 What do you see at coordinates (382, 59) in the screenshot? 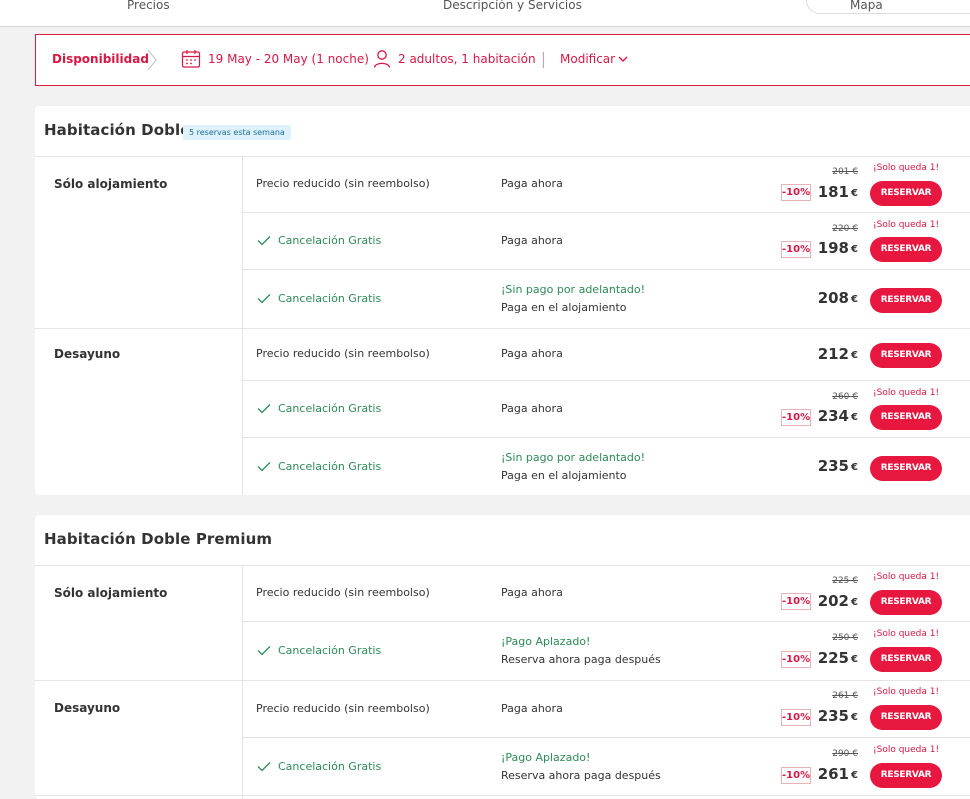
I see `person-icon` at bounding box center [382, 59].